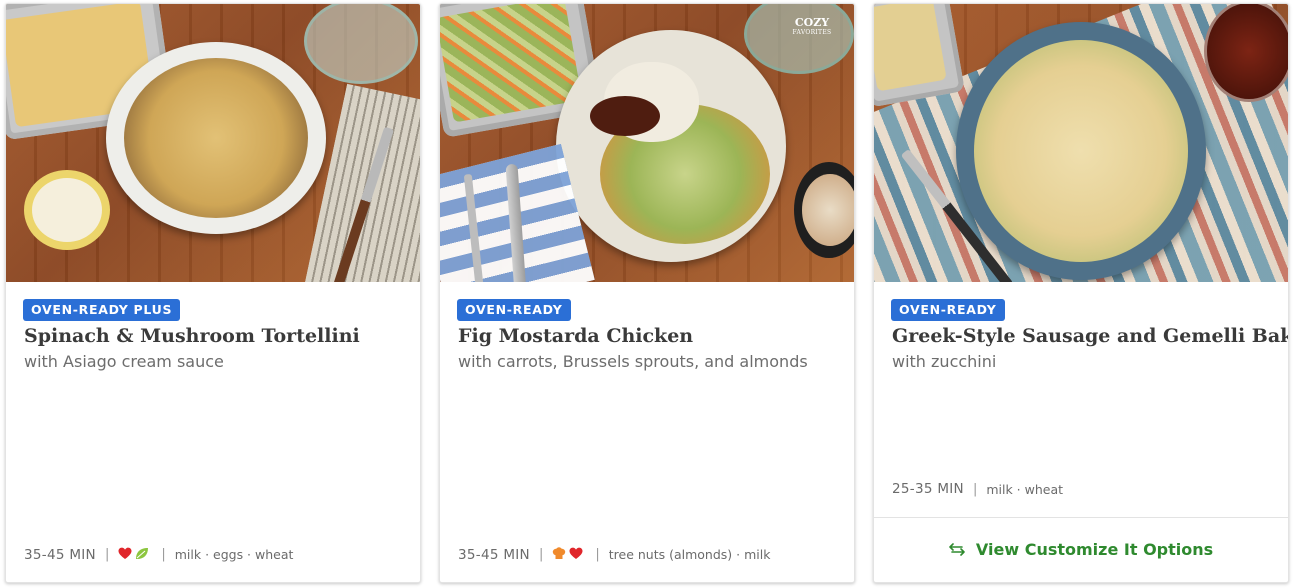  What do you see at coordinates (1246, 53) in the screenshot?
I see `tea-glass` at bounding box center [1246, 53].